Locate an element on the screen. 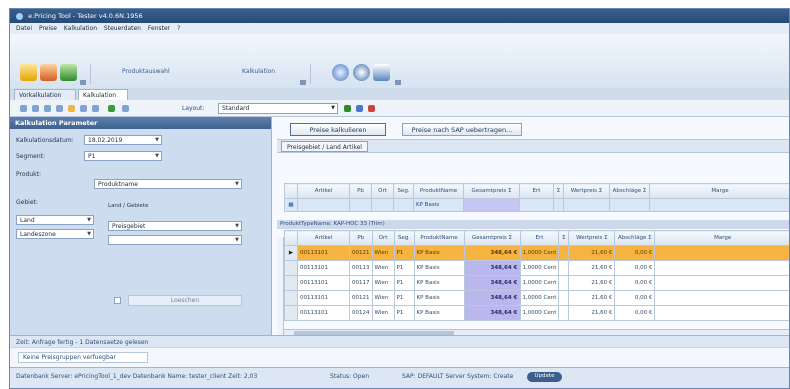 The height and width of the screenshot is (389, 790). menu-window: Fenster is located at coordinates (159, 28).